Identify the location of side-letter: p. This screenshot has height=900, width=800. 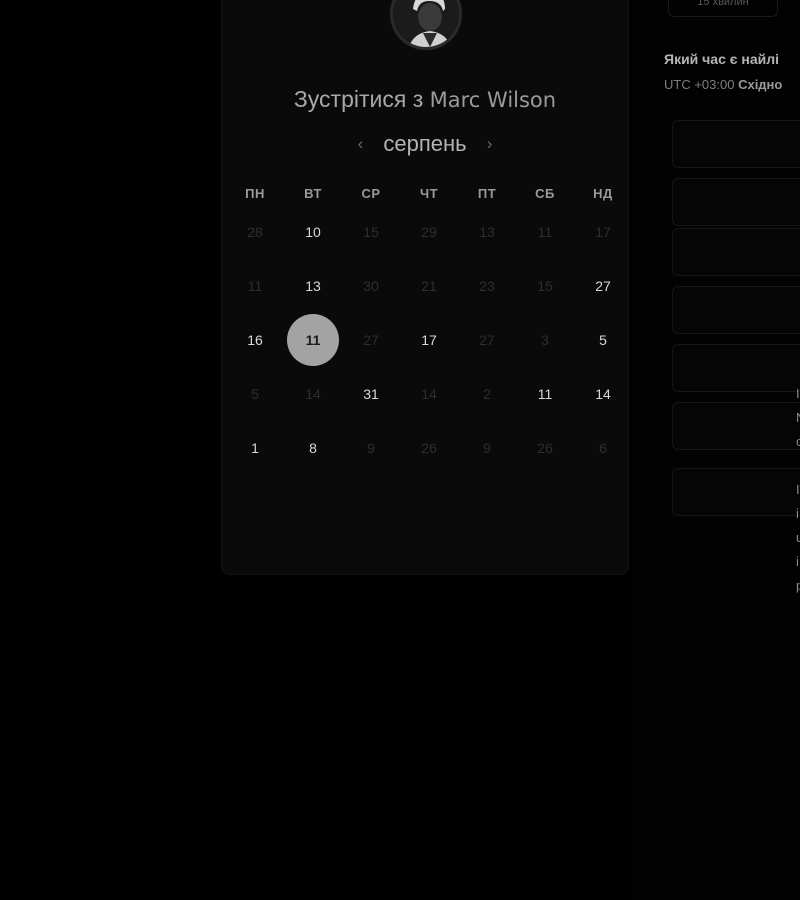
(798, 585).